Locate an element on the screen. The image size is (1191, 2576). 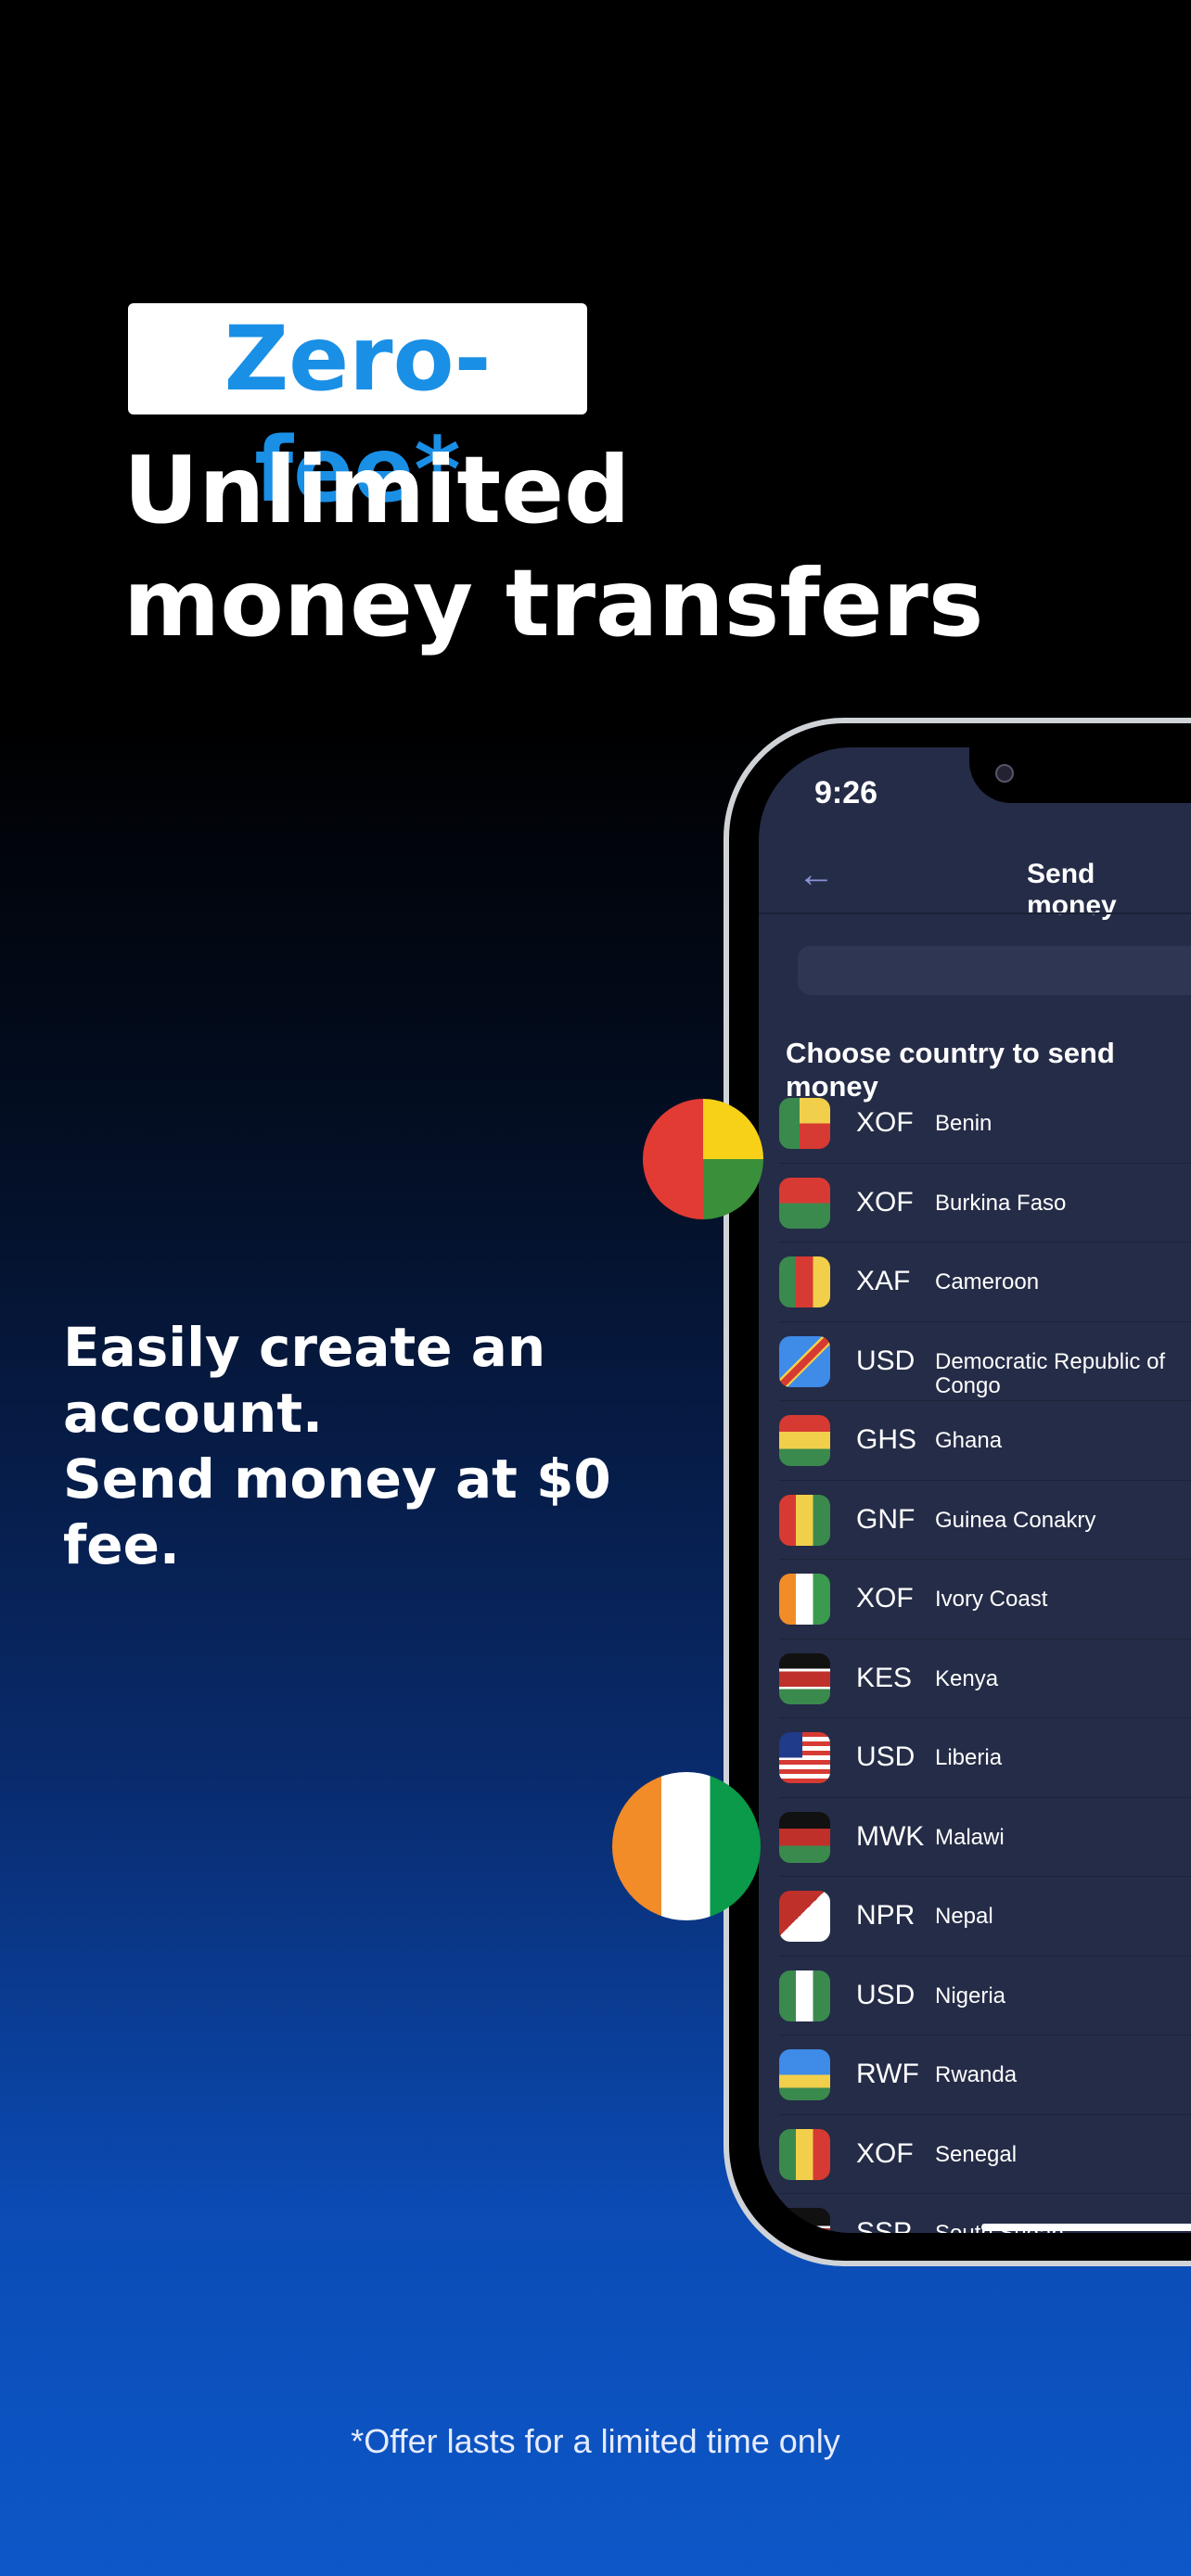
country-name: Benin is located at coordinates (963, 1123).